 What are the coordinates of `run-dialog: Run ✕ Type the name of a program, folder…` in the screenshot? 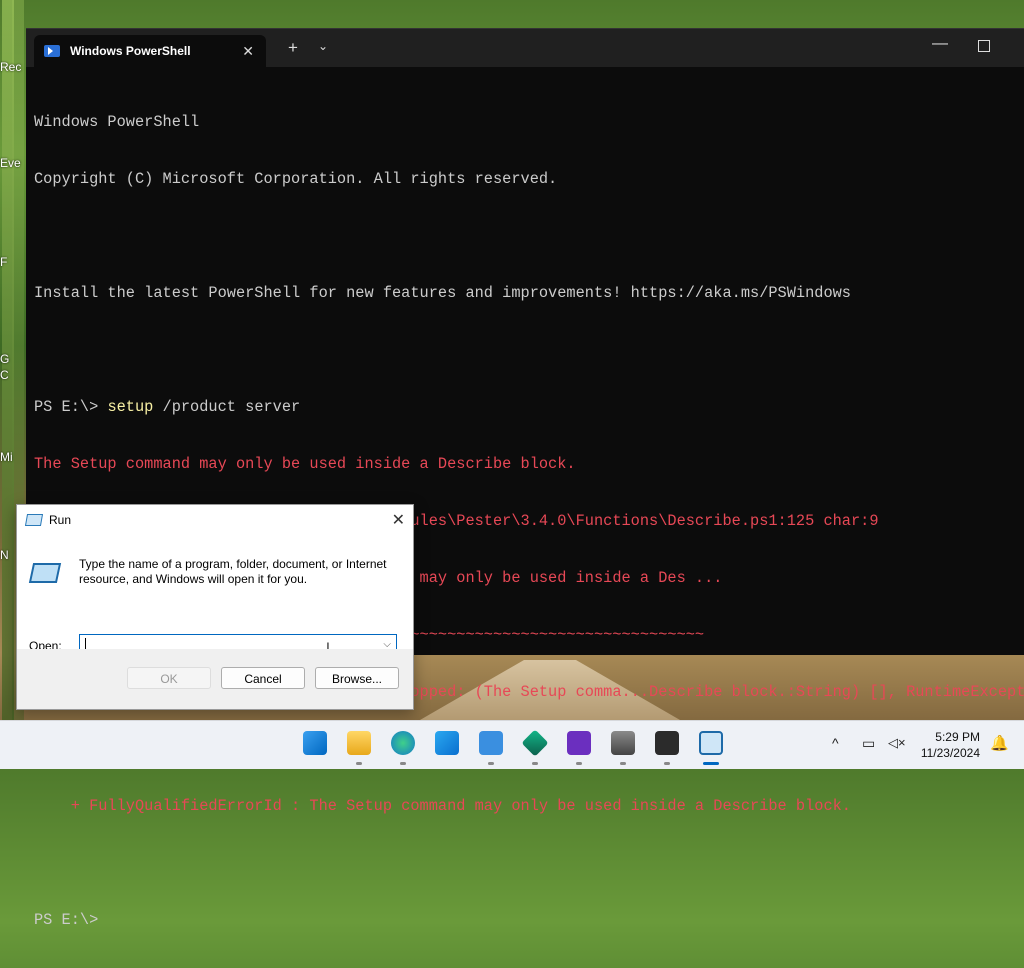 It's located at (215, 607).